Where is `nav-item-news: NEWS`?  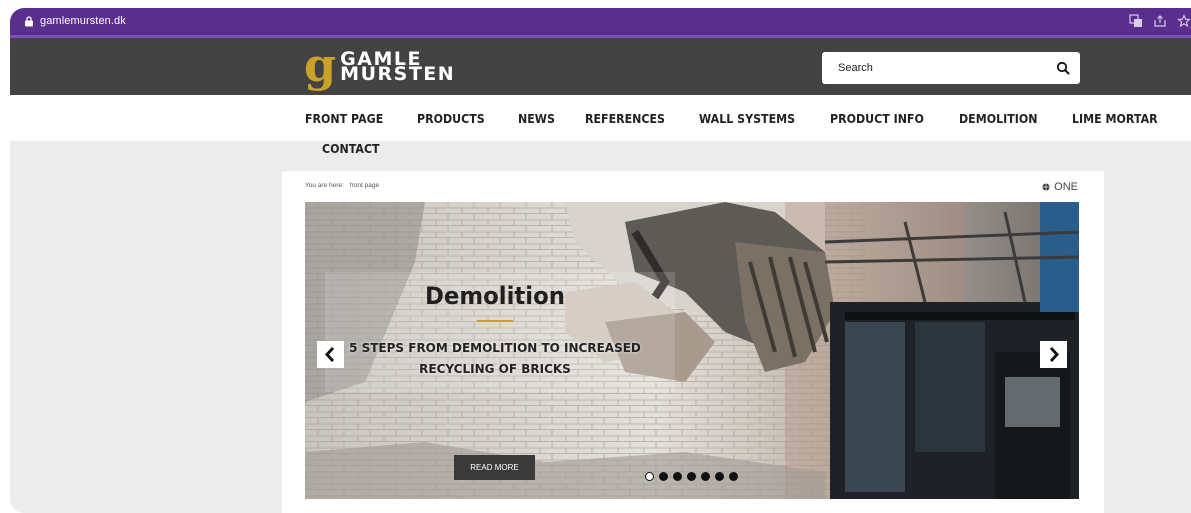 nav-item-news: NEWS is located at coordinates (536, 119).